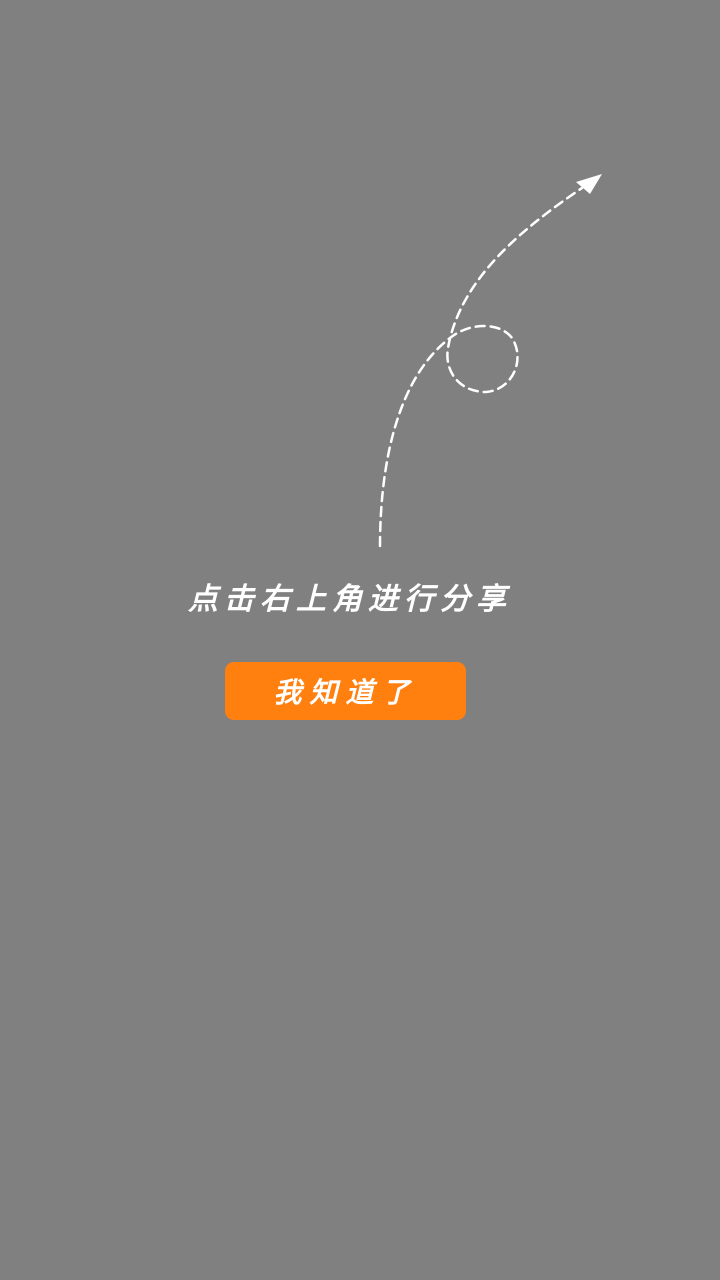  I want to click on got-it-button-label: 我知道了, so click(345, 692).